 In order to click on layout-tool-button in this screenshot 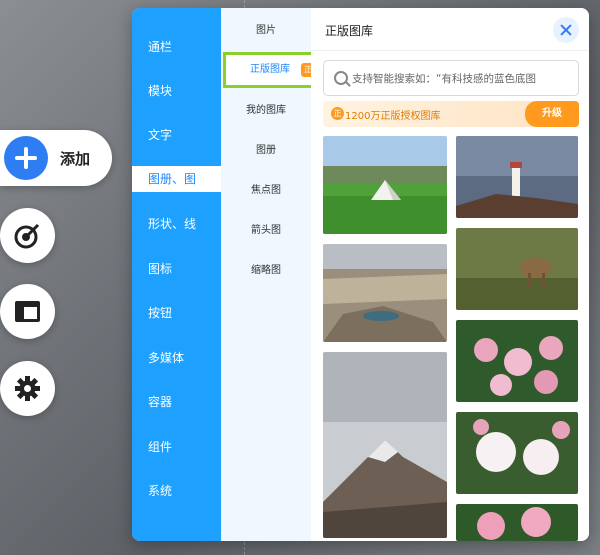, I will do `click(27, 311)`.